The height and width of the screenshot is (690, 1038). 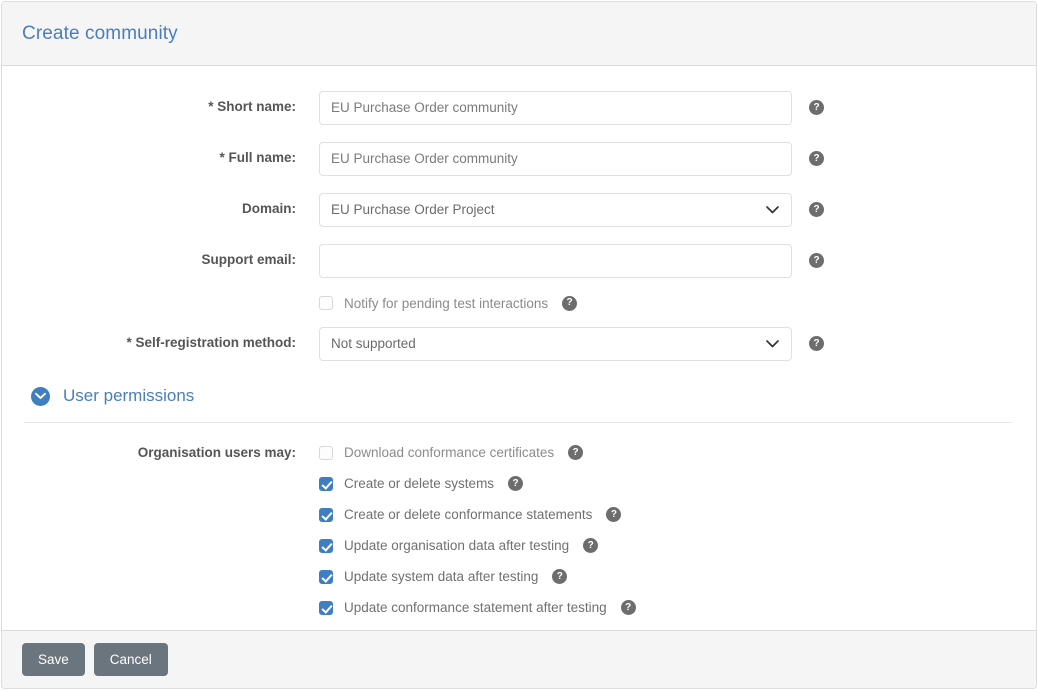 I want to click on permission-row: Update system data after testing ?, so click(x=677, y=576).